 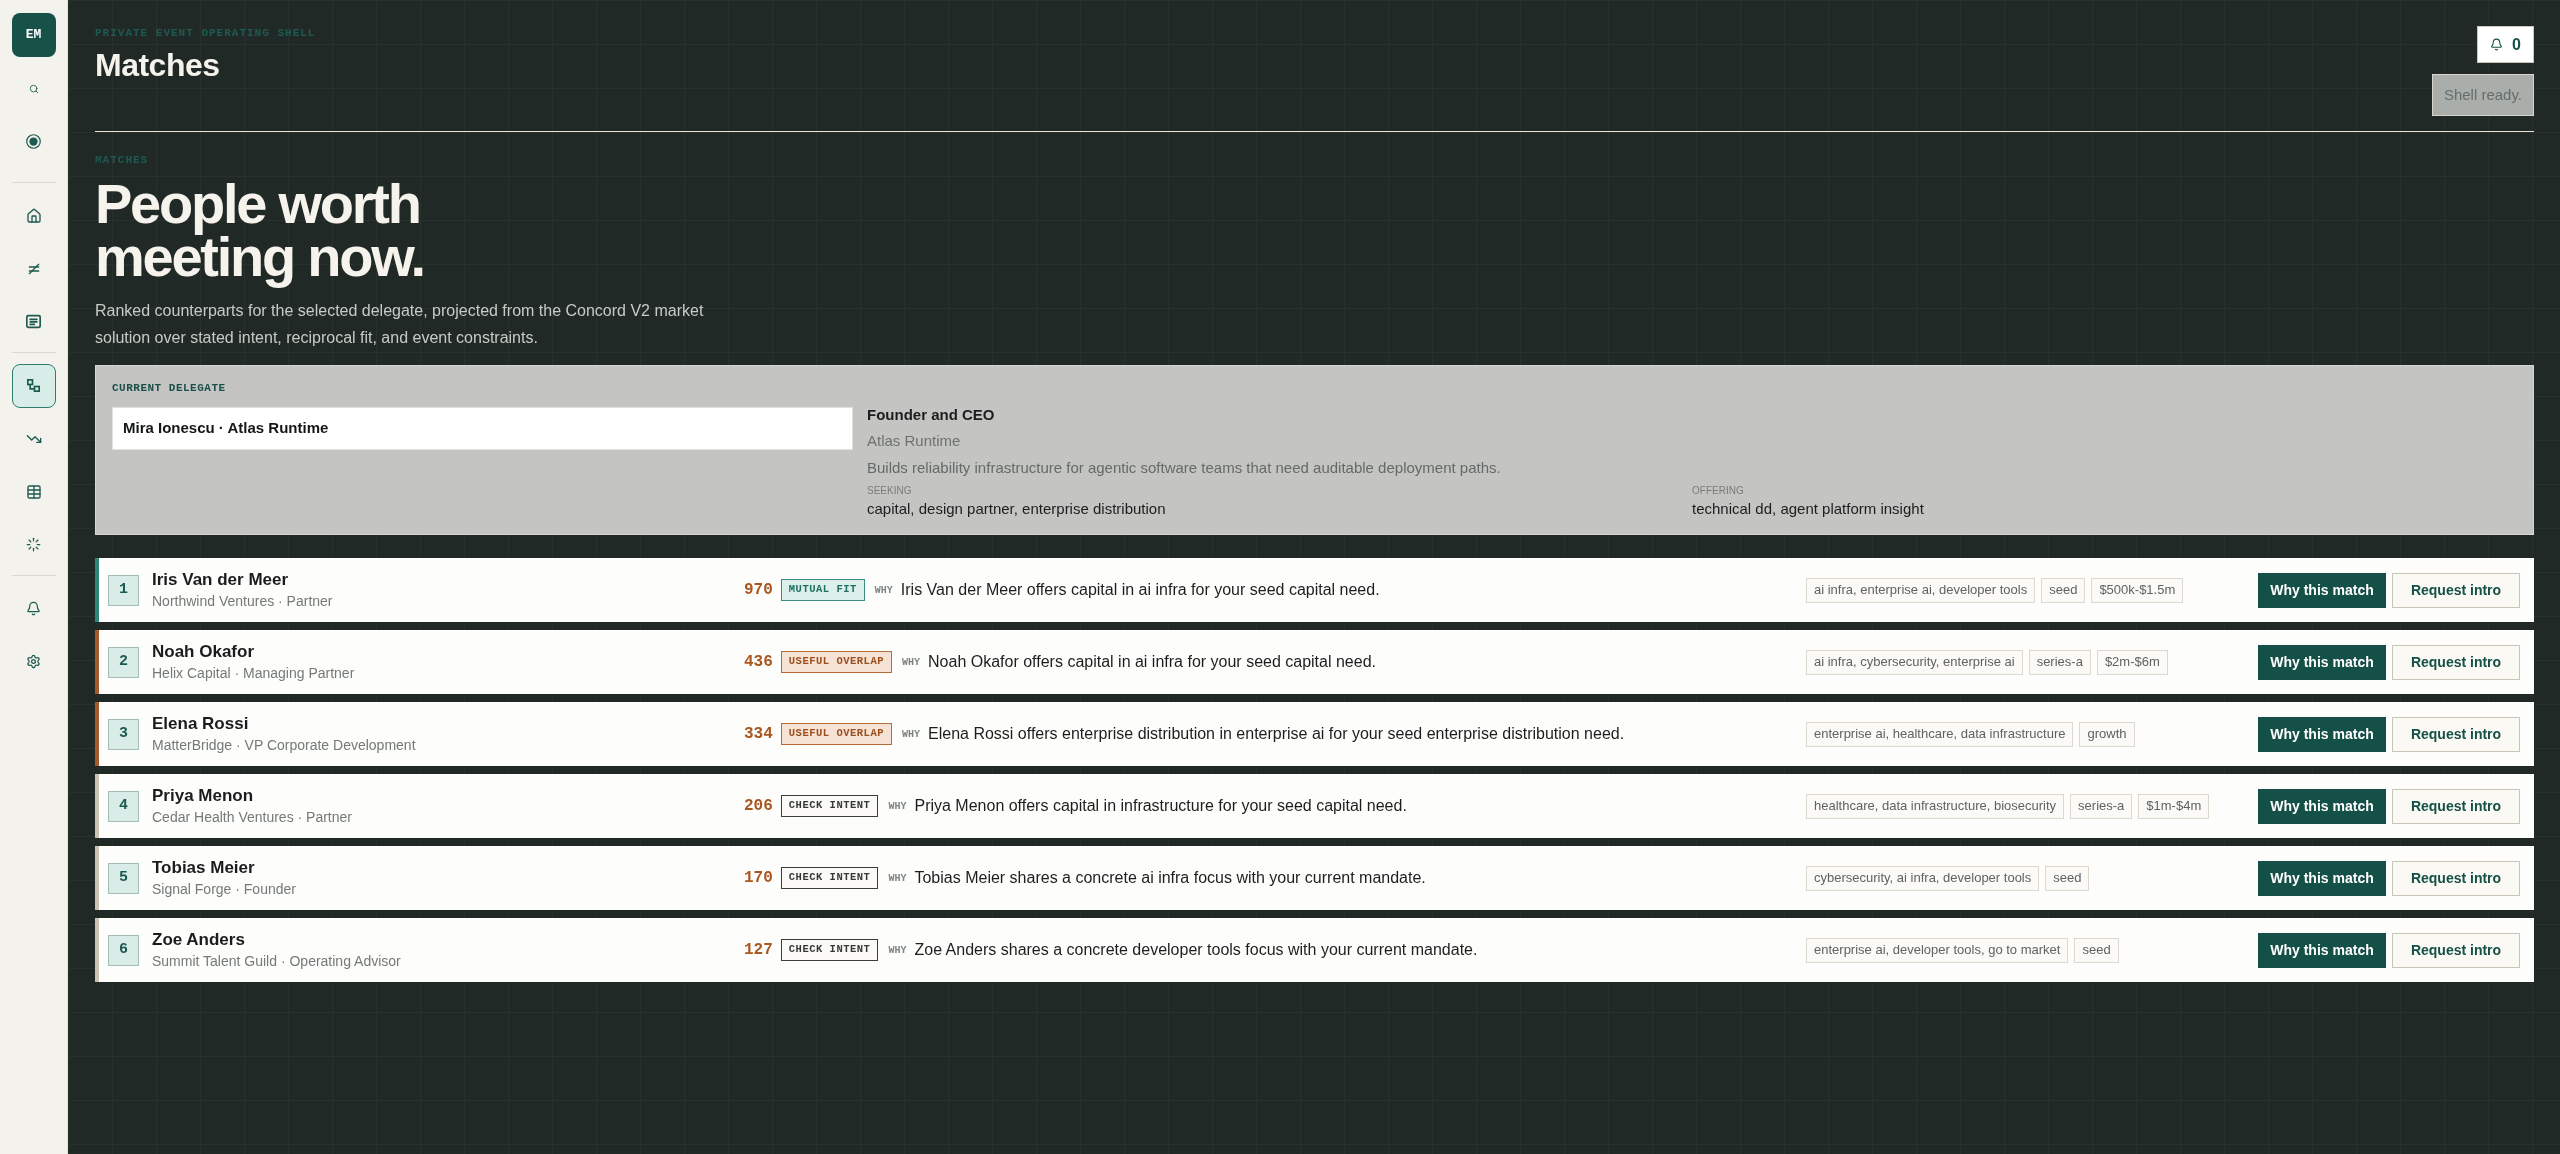 I want to click on settings-icon, so click(x=33, y=661).